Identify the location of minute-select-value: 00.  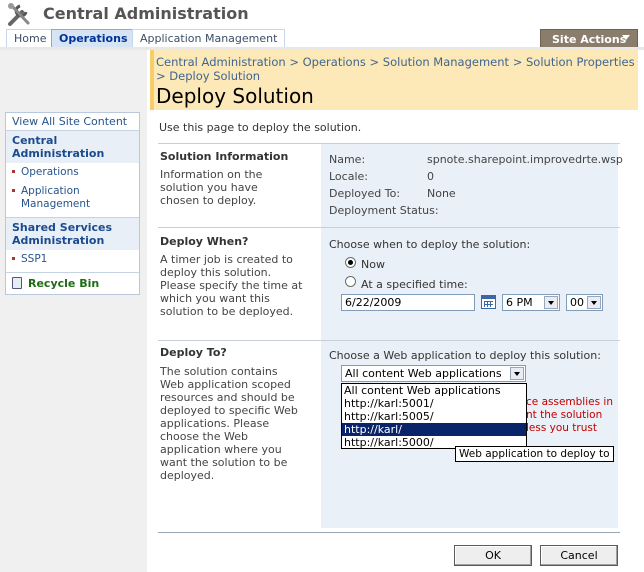
(577, 302).